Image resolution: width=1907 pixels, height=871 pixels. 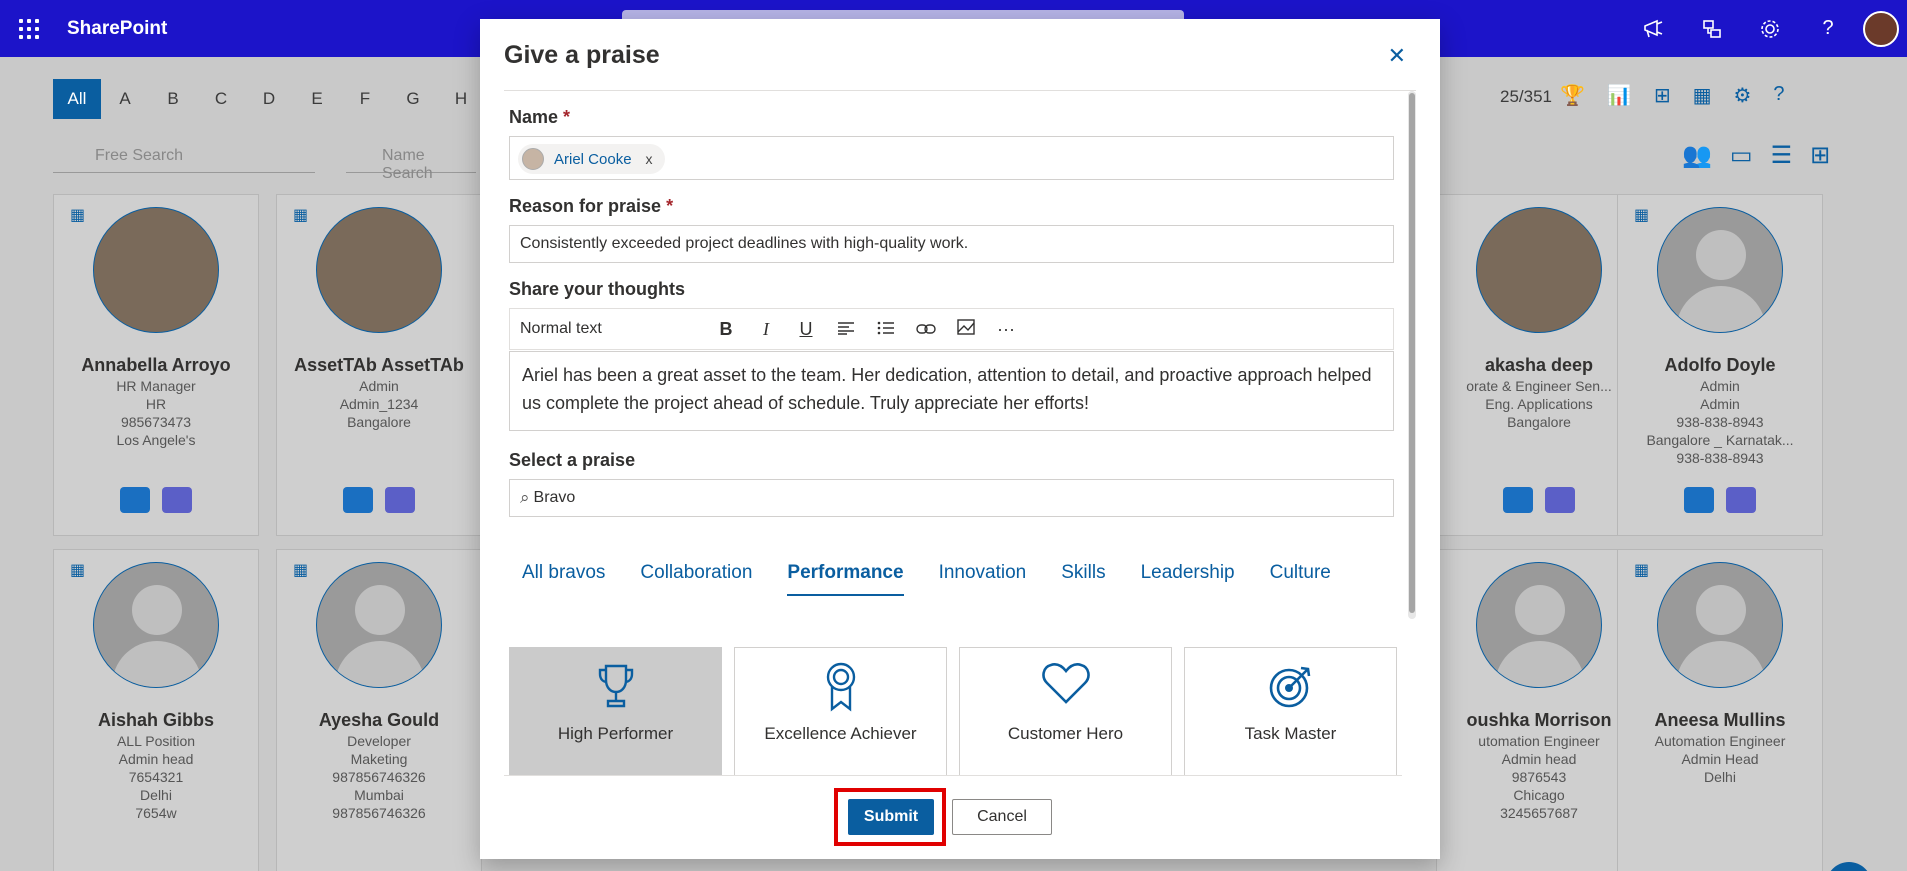 What do you see at coordinates (1619, 95) in the screenshot?
I see `chart-icon: 📊` at bounding box center [1619, 95].